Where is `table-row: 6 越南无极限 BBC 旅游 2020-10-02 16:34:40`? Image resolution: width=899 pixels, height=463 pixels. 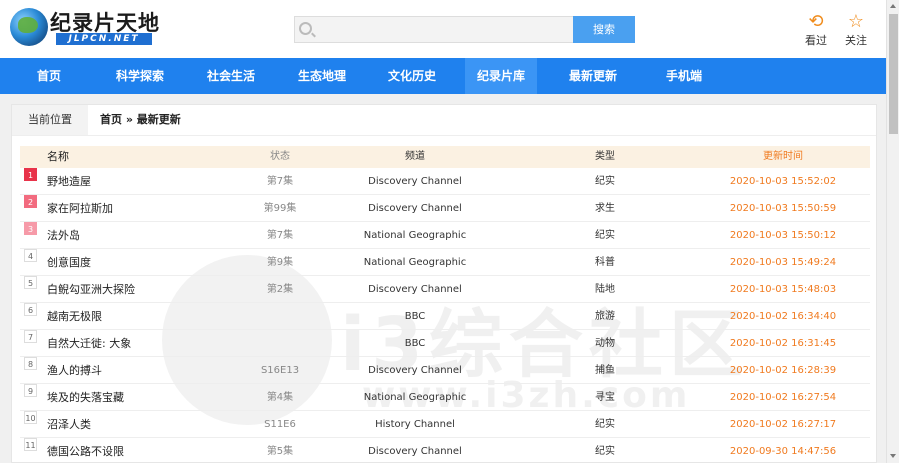 table-row: 6 越南无极限 BBC 旅游 2020-10-02 16:34:40 is located at coordinates (445, 316).